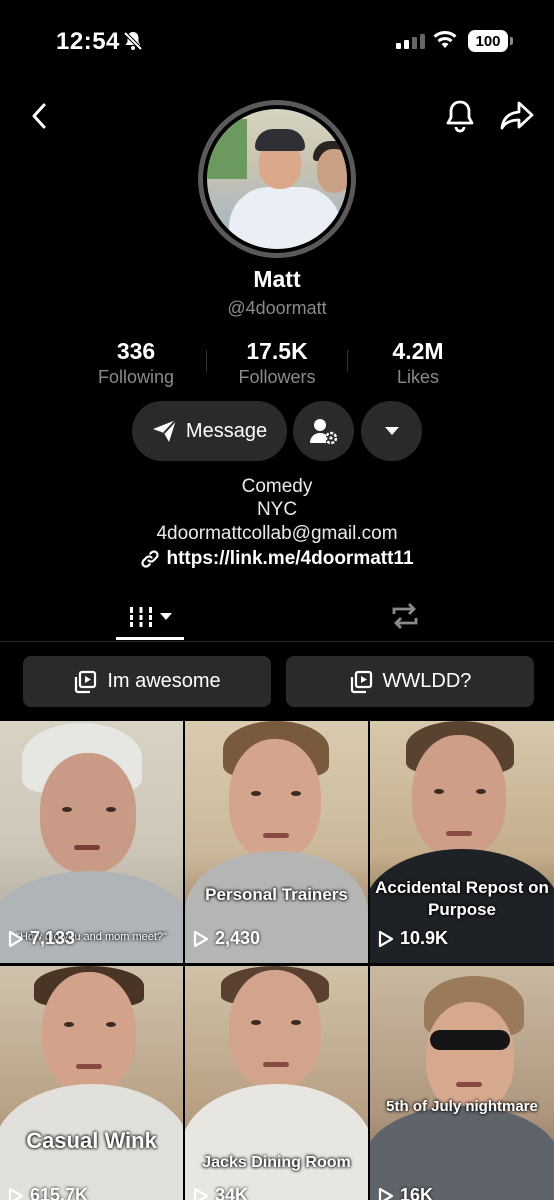  Describe the element at coordinates (462, 842) in the screenshot. I see `video-thumbnail: Accidental Repost on Purpose 10.9K` at that location.